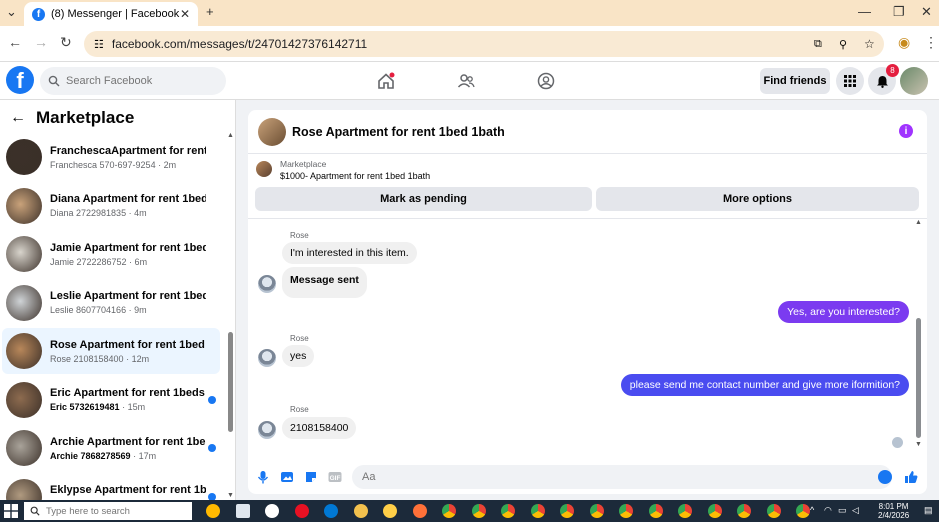  Describe the element at coordinates (11, 511) in the screenshot. I see `windows-start-icon` at that location.